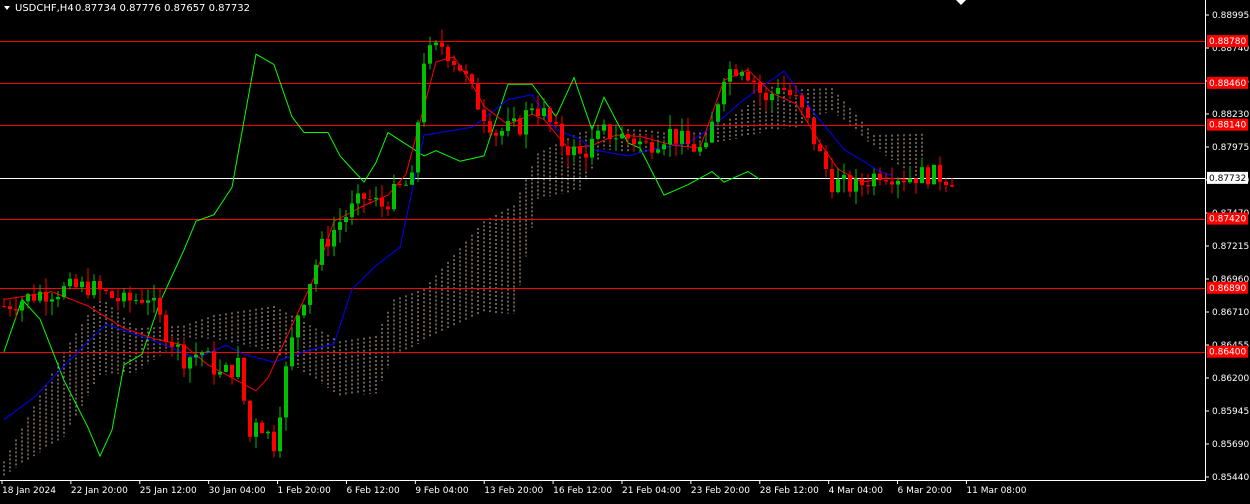  Describe the element at coordinates (442, 491) in the screenshot. I see `time-axis-tick-label: 9 Feb 04:00` at that location.